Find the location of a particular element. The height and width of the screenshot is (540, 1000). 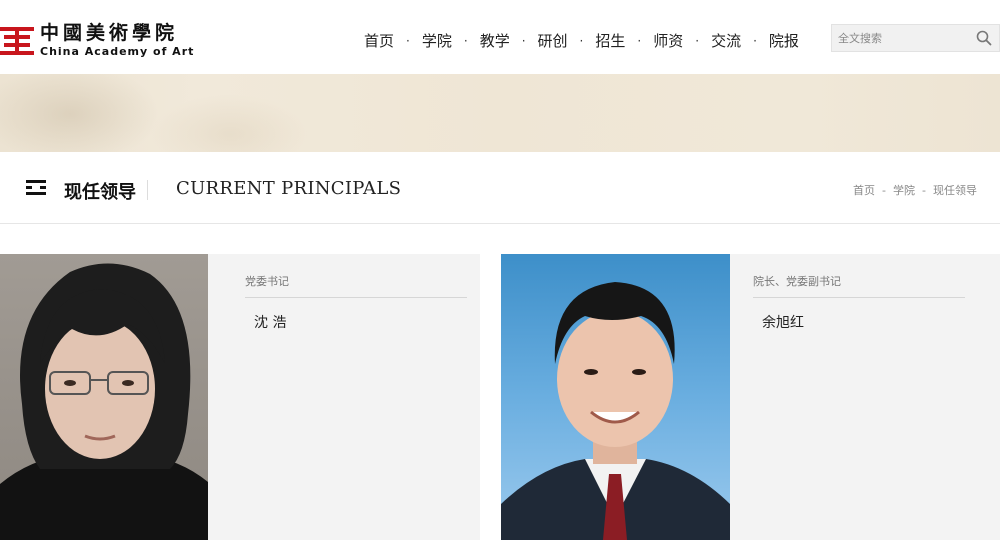

nav-item-academy: 学院 is located at coordinates (437, 40).